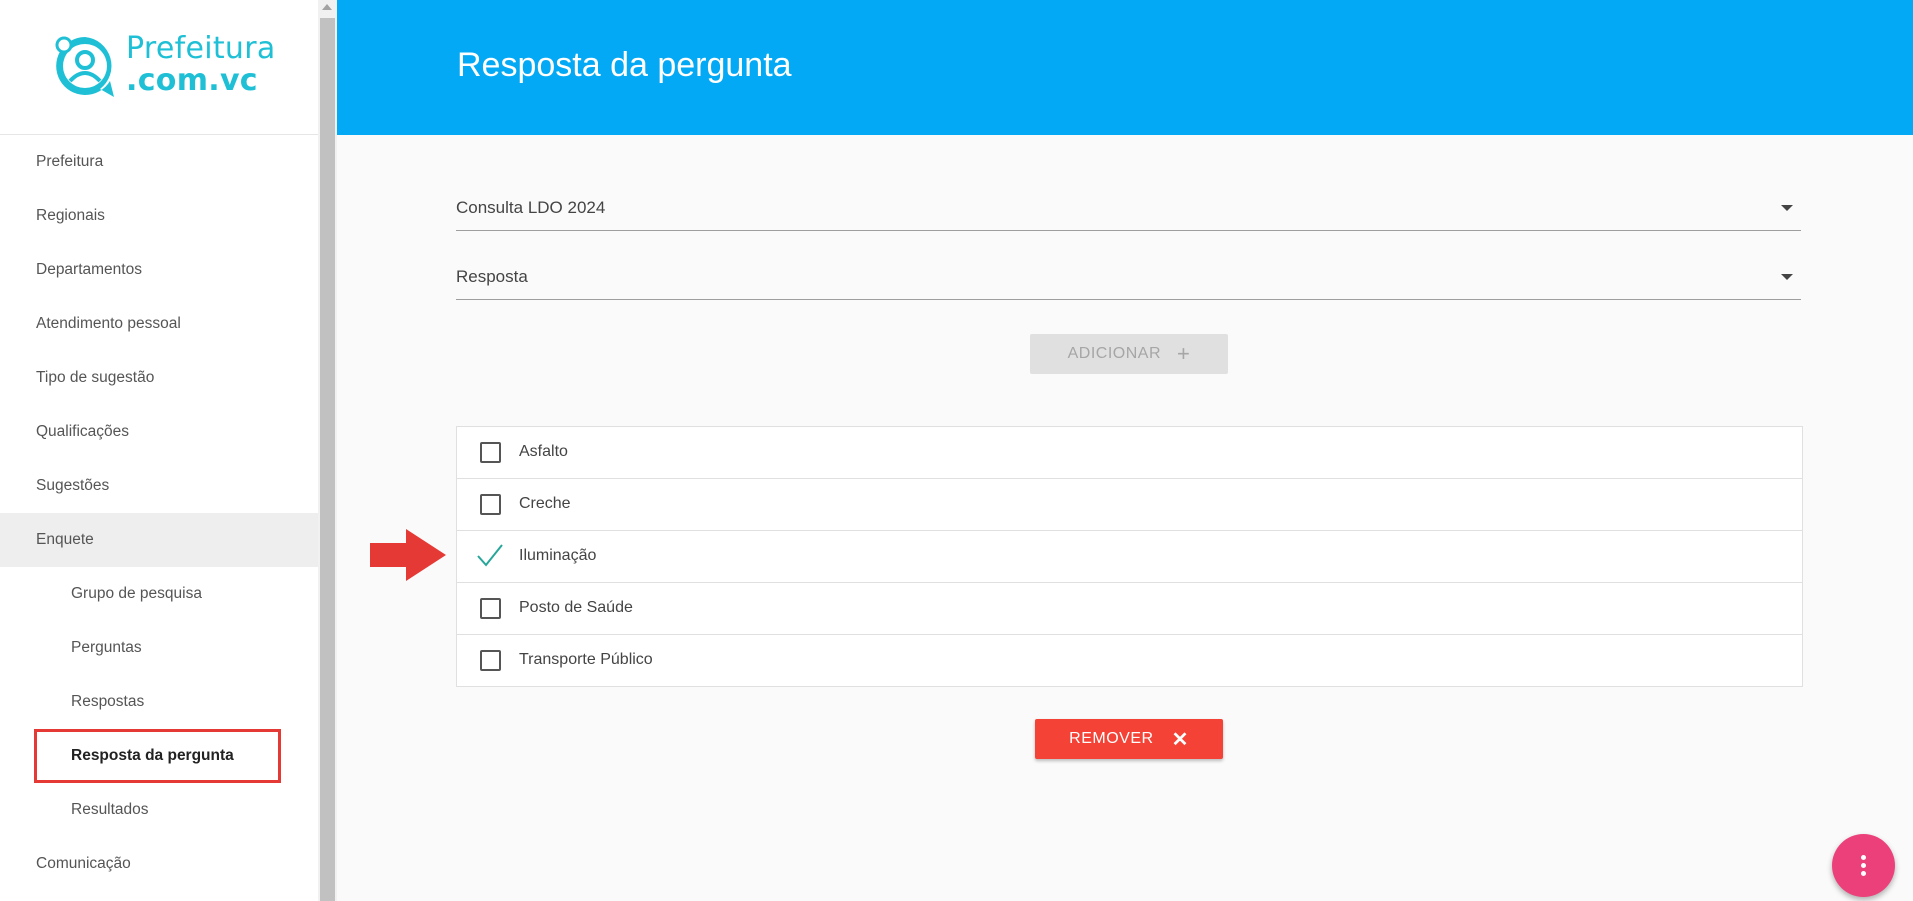  Describe the element at coordinates (531, 207) in the screenshot. I see `question-select-value: Consulta LDO 2024` at that location.